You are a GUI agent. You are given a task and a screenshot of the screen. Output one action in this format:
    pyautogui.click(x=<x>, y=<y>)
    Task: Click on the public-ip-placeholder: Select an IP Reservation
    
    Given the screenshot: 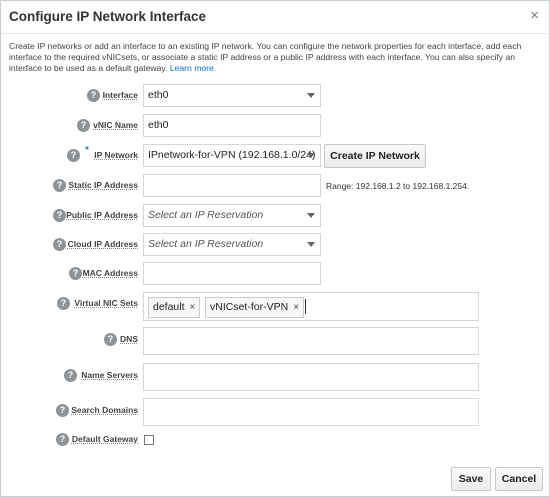 What is the action you would take?
    pyautogui.click(x=206, y=215)
    